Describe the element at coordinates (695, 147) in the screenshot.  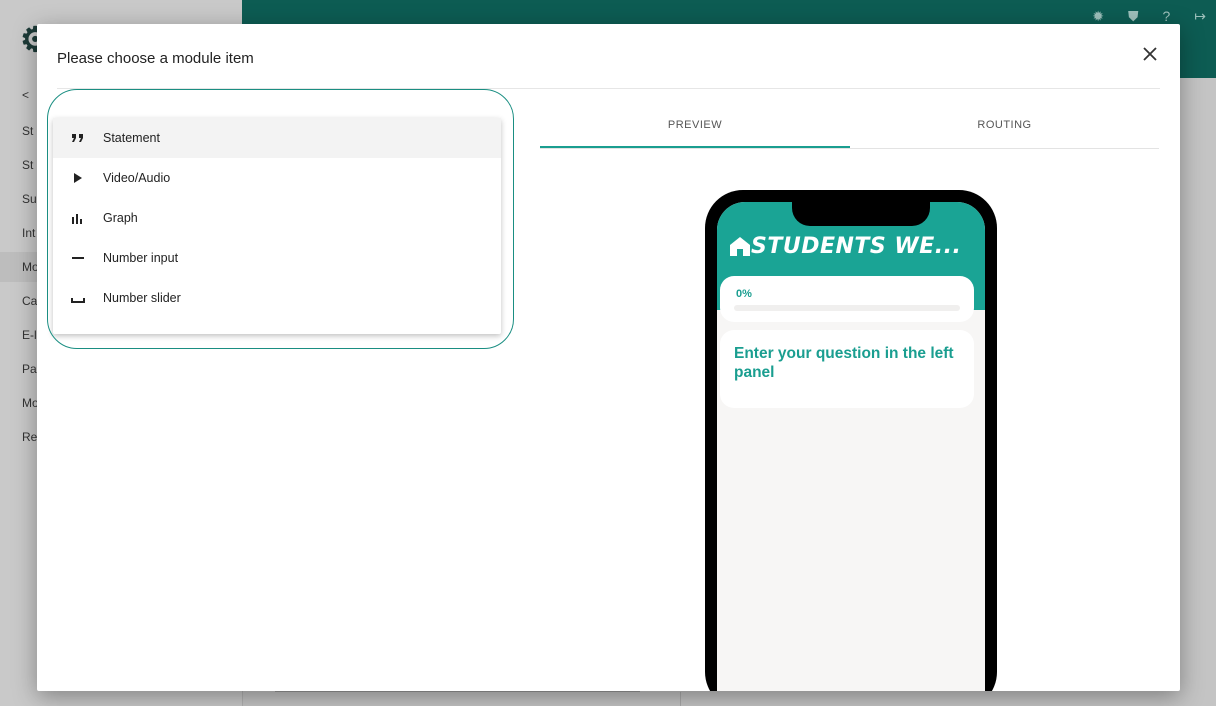
I see `active-tab-indicator` at that location.